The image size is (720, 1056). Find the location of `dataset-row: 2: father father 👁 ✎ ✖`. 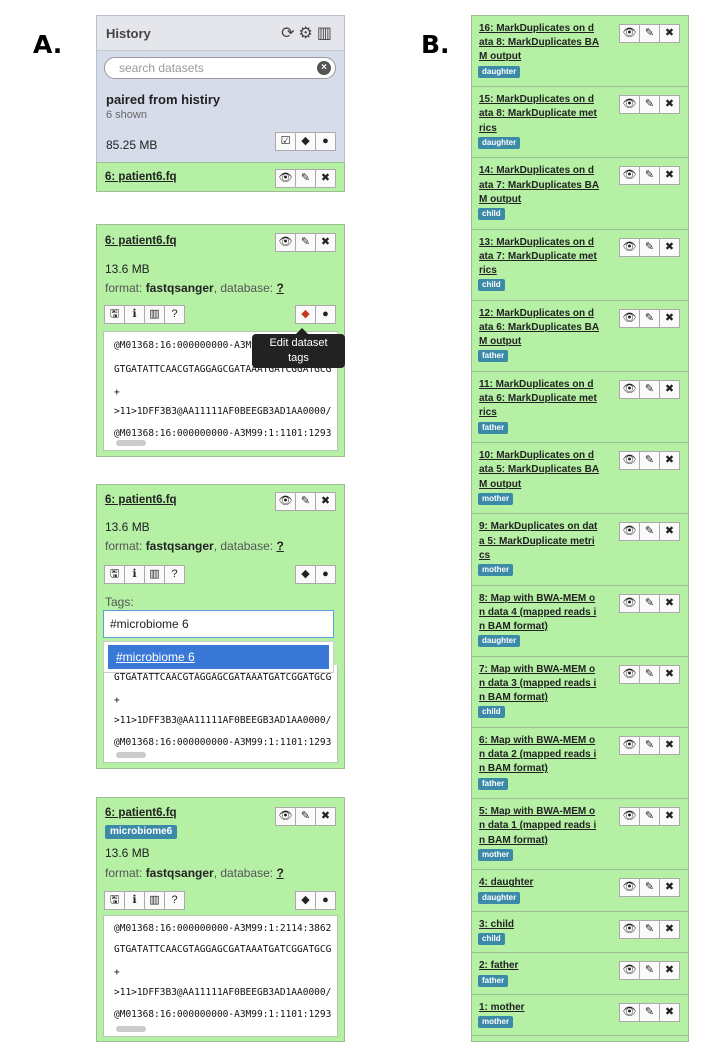

dataset-row: 2: father father 👁 ✎ ✖ is located at coordinates (580, 974).